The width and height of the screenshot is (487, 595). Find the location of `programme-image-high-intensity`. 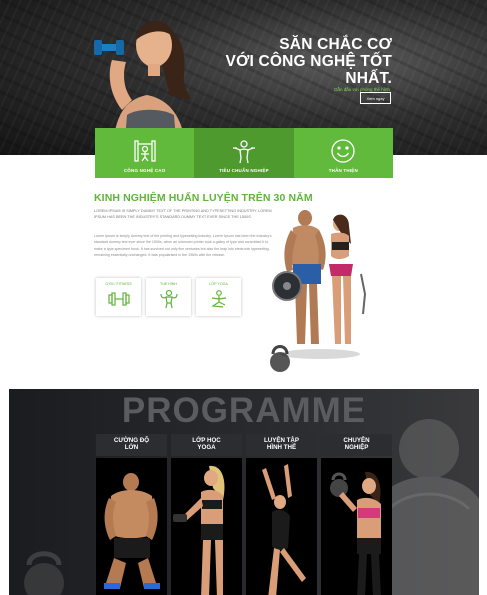

programme-image-high-intensity is located at coordinates (131, 526).